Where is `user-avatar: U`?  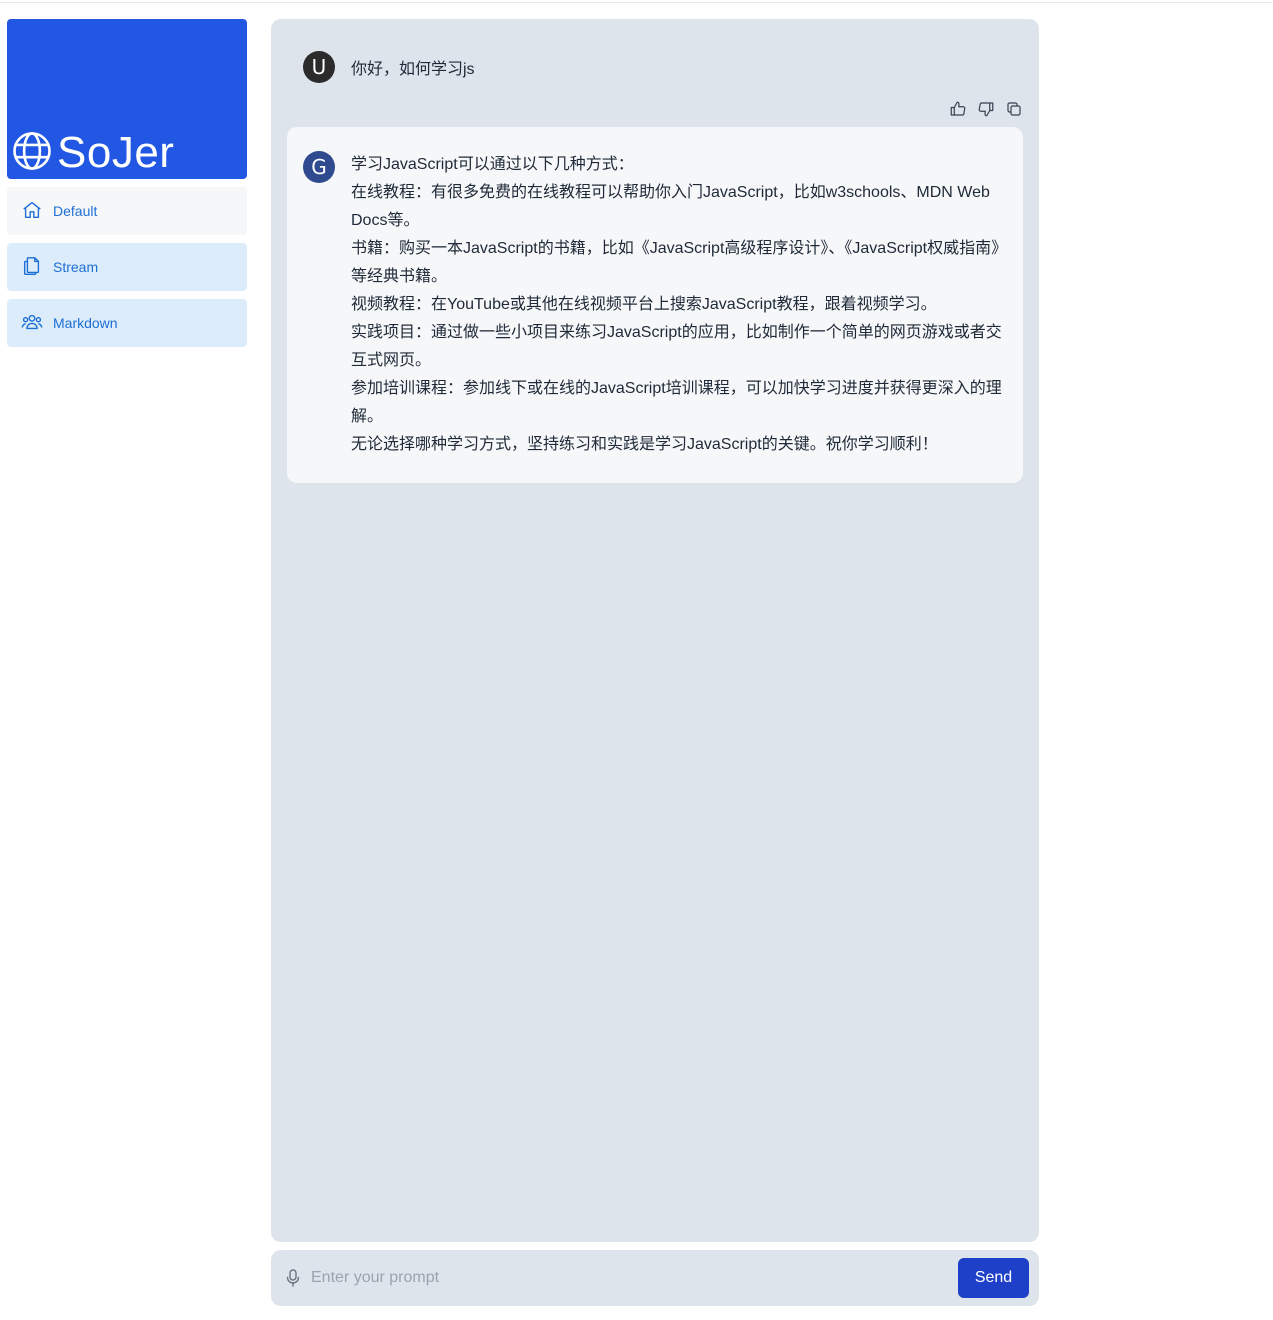 user-avatar: U is located at coordinates (319, 67).